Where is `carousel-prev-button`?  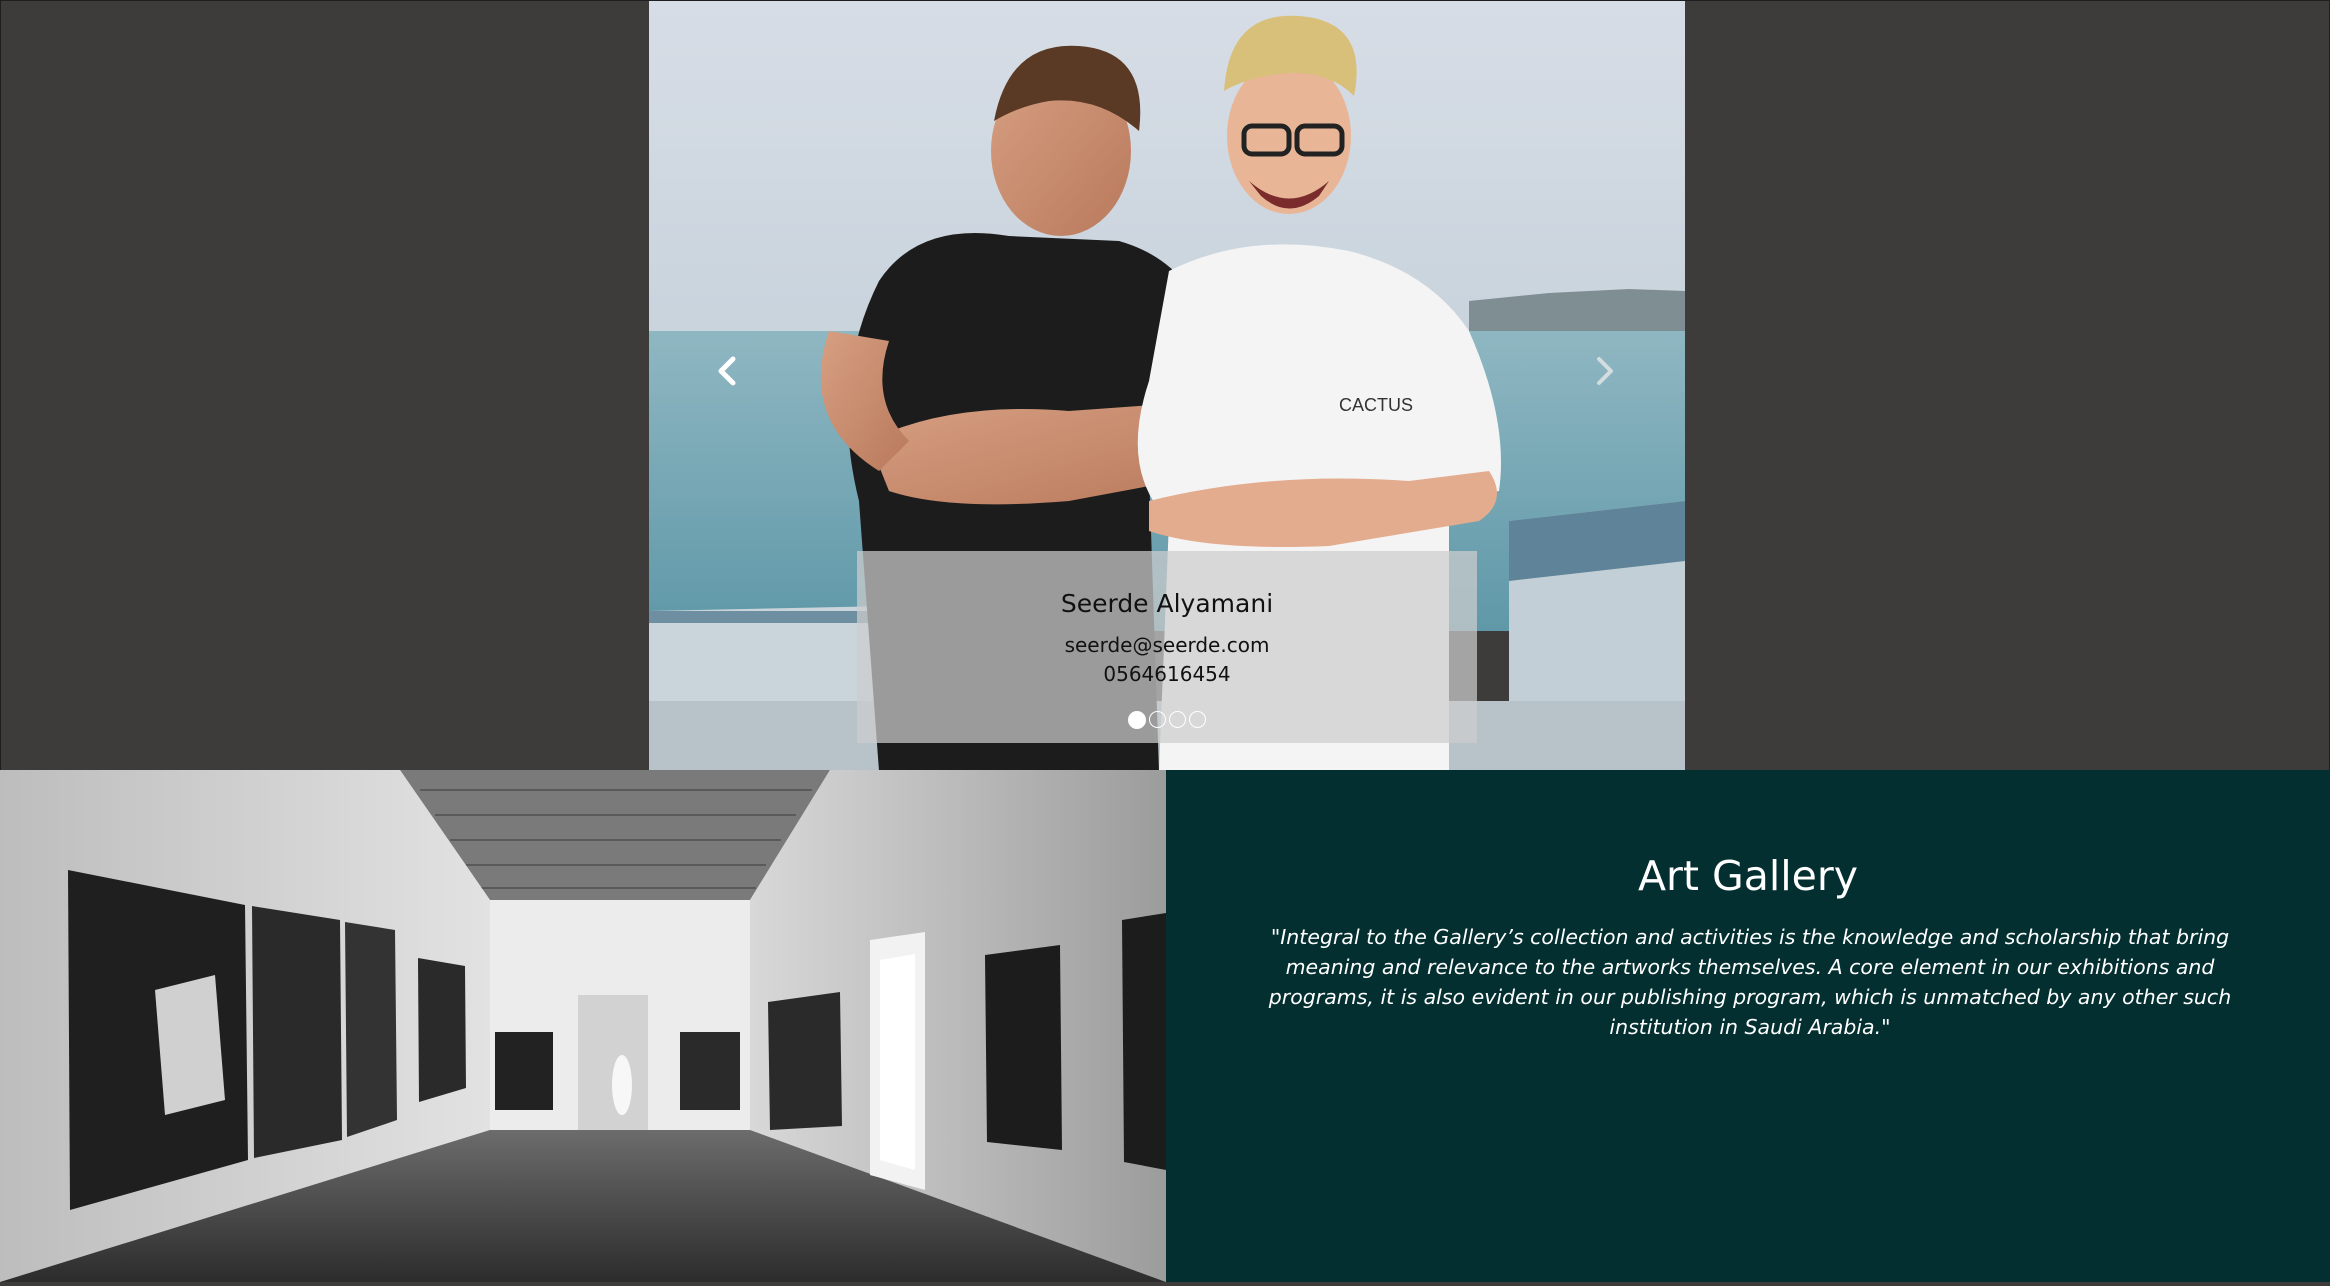 carousel-prev-button is located at coordinates (727, 371).